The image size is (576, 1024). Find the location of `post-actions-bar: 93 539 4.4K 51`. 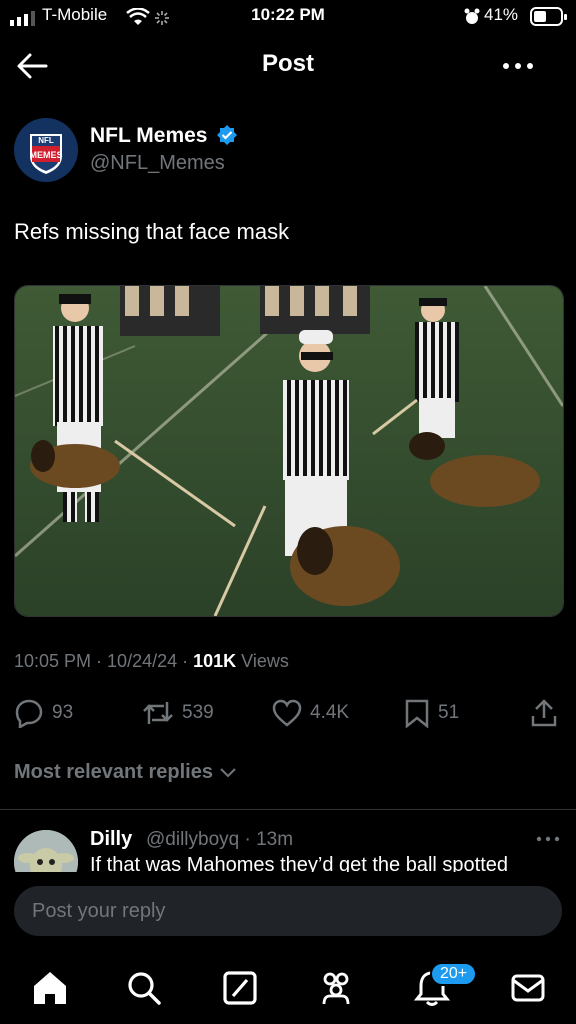

post-actions-bar: 93 539 4.4K 51 is located at coordinates (288, 713).